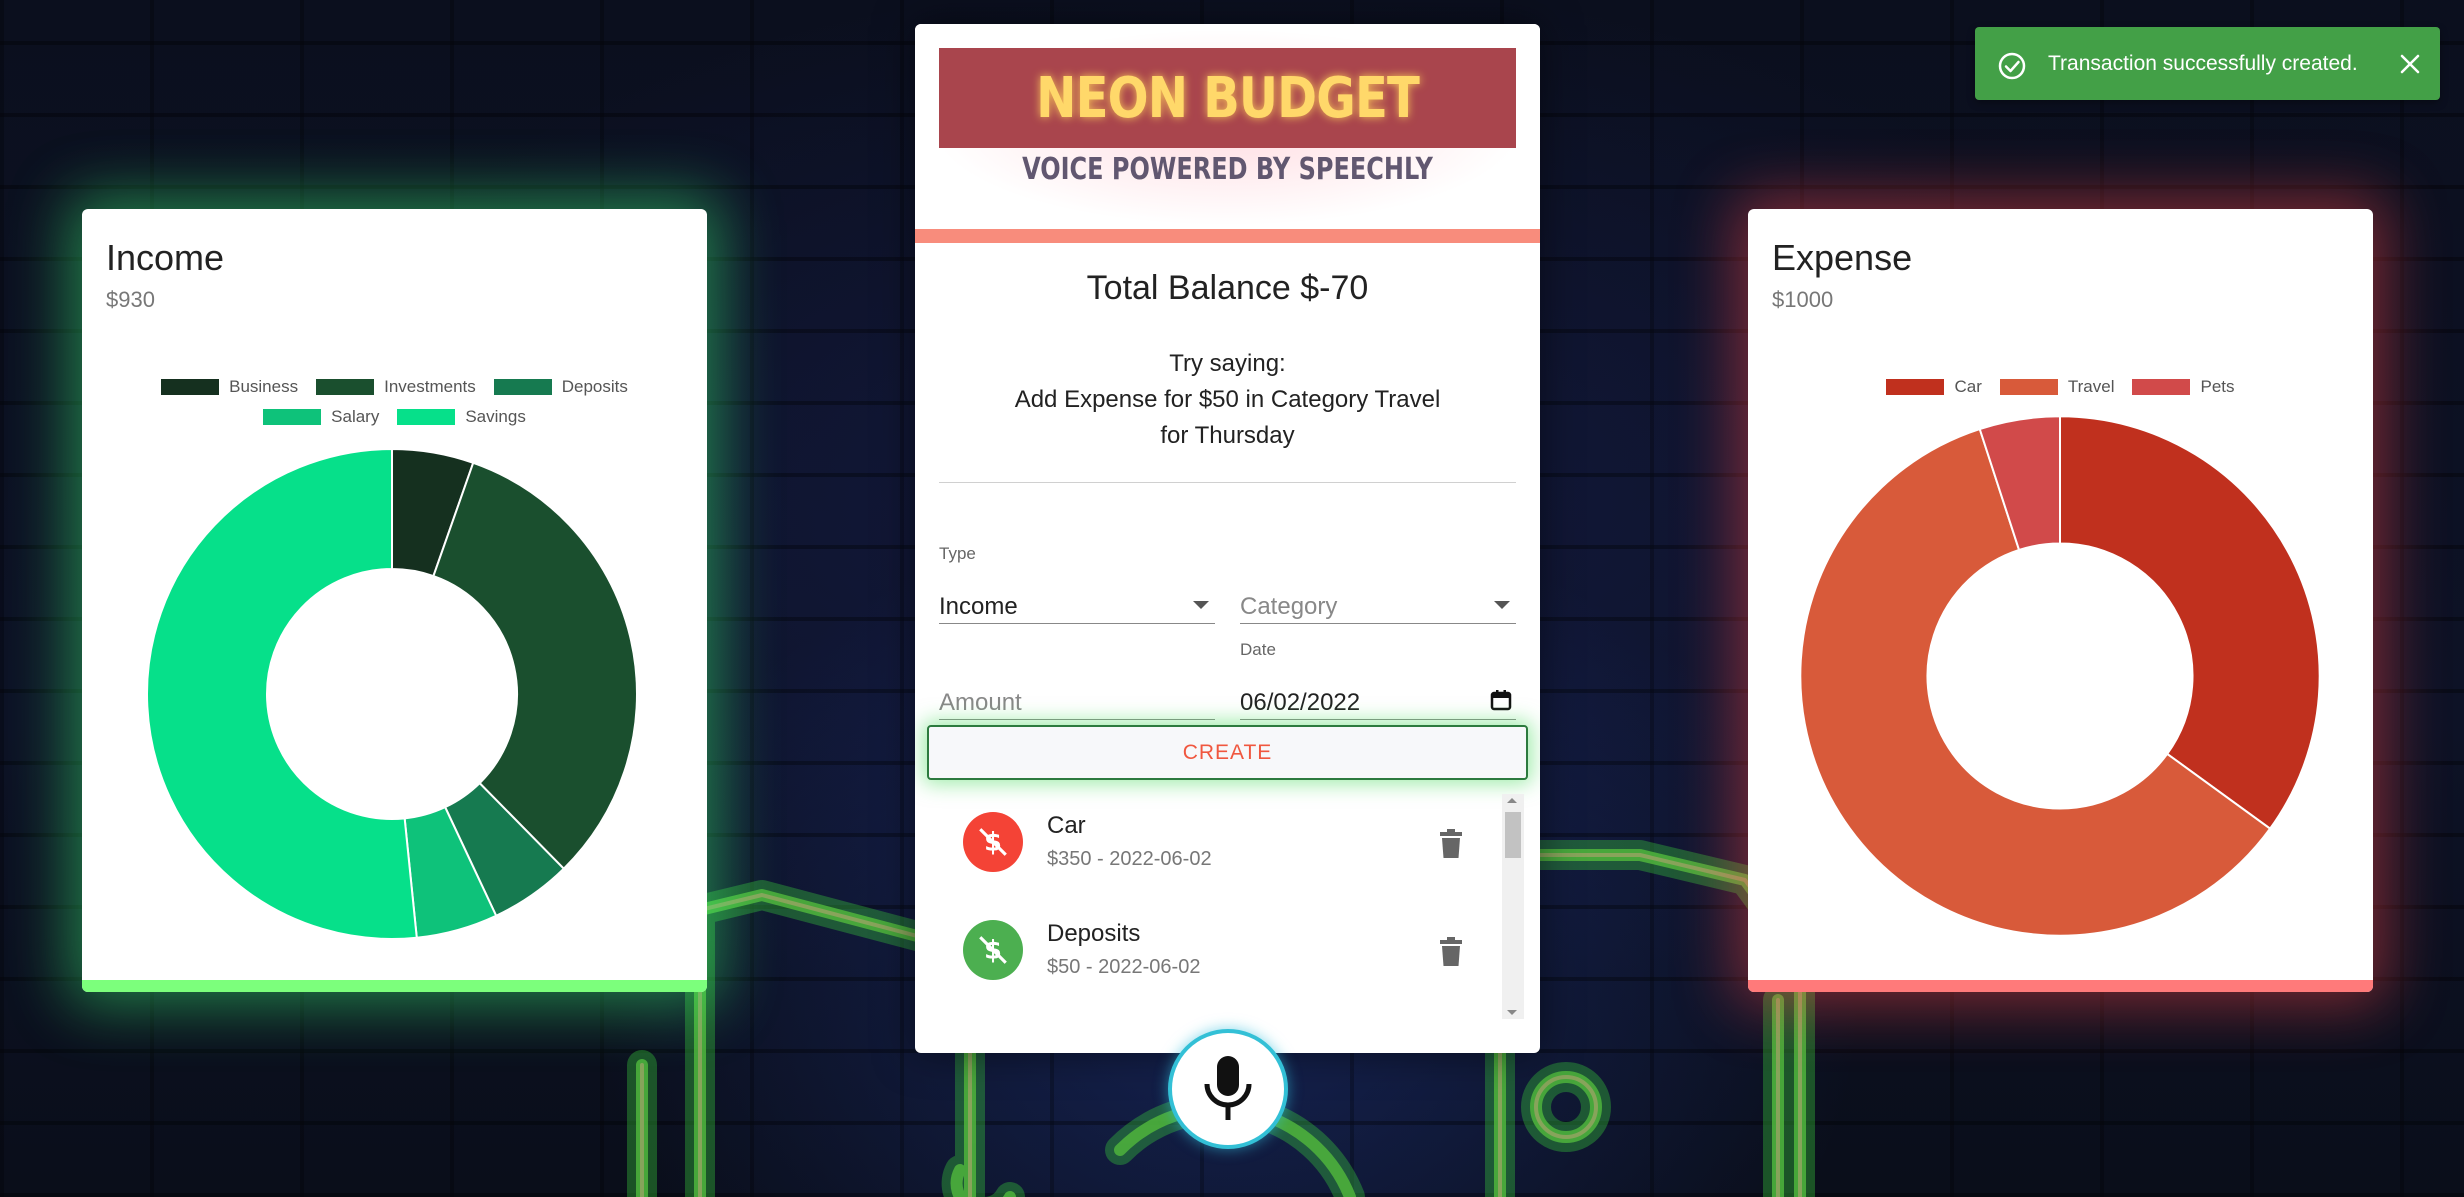  I want to click on transaction-detail: $50 - 2022-06-02, so click(1124, 967).